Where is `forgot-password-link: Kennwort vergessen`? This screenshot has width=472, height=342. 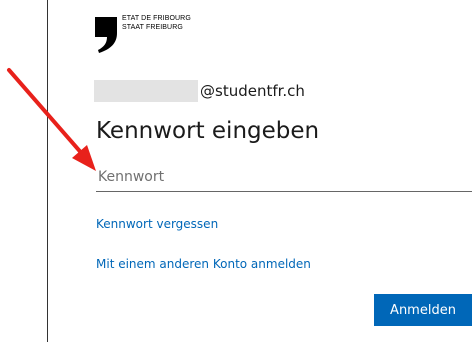 forgot-password-link: Kennwort vergessen is located at coordinates (157, 224).